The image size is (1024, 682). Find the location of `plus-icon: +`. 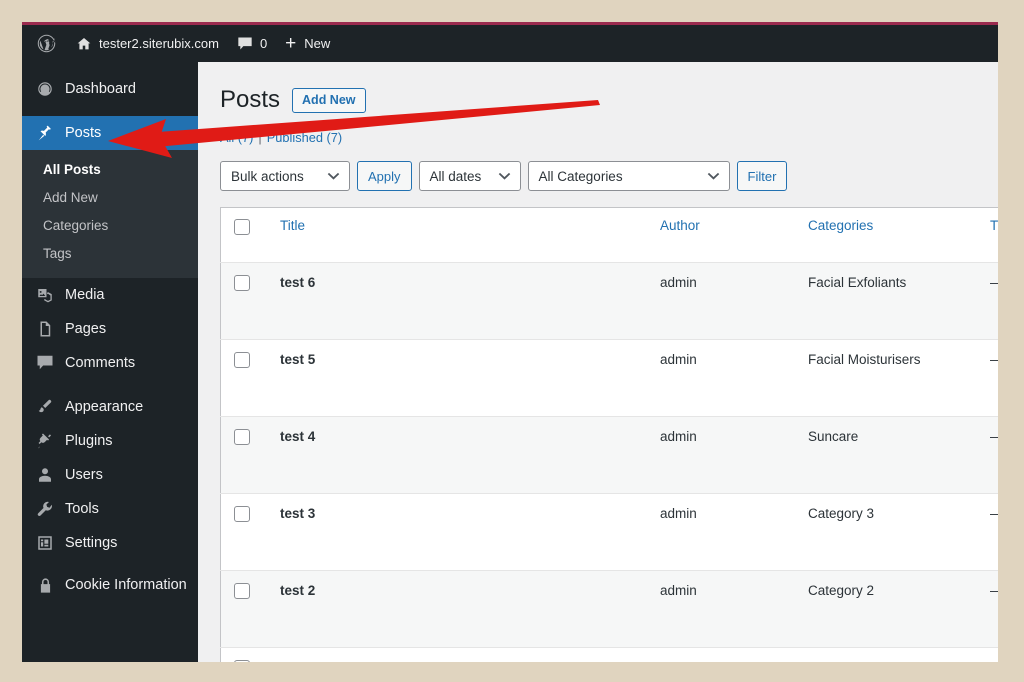

plus-icon: + is located at coordinates (291, 43).